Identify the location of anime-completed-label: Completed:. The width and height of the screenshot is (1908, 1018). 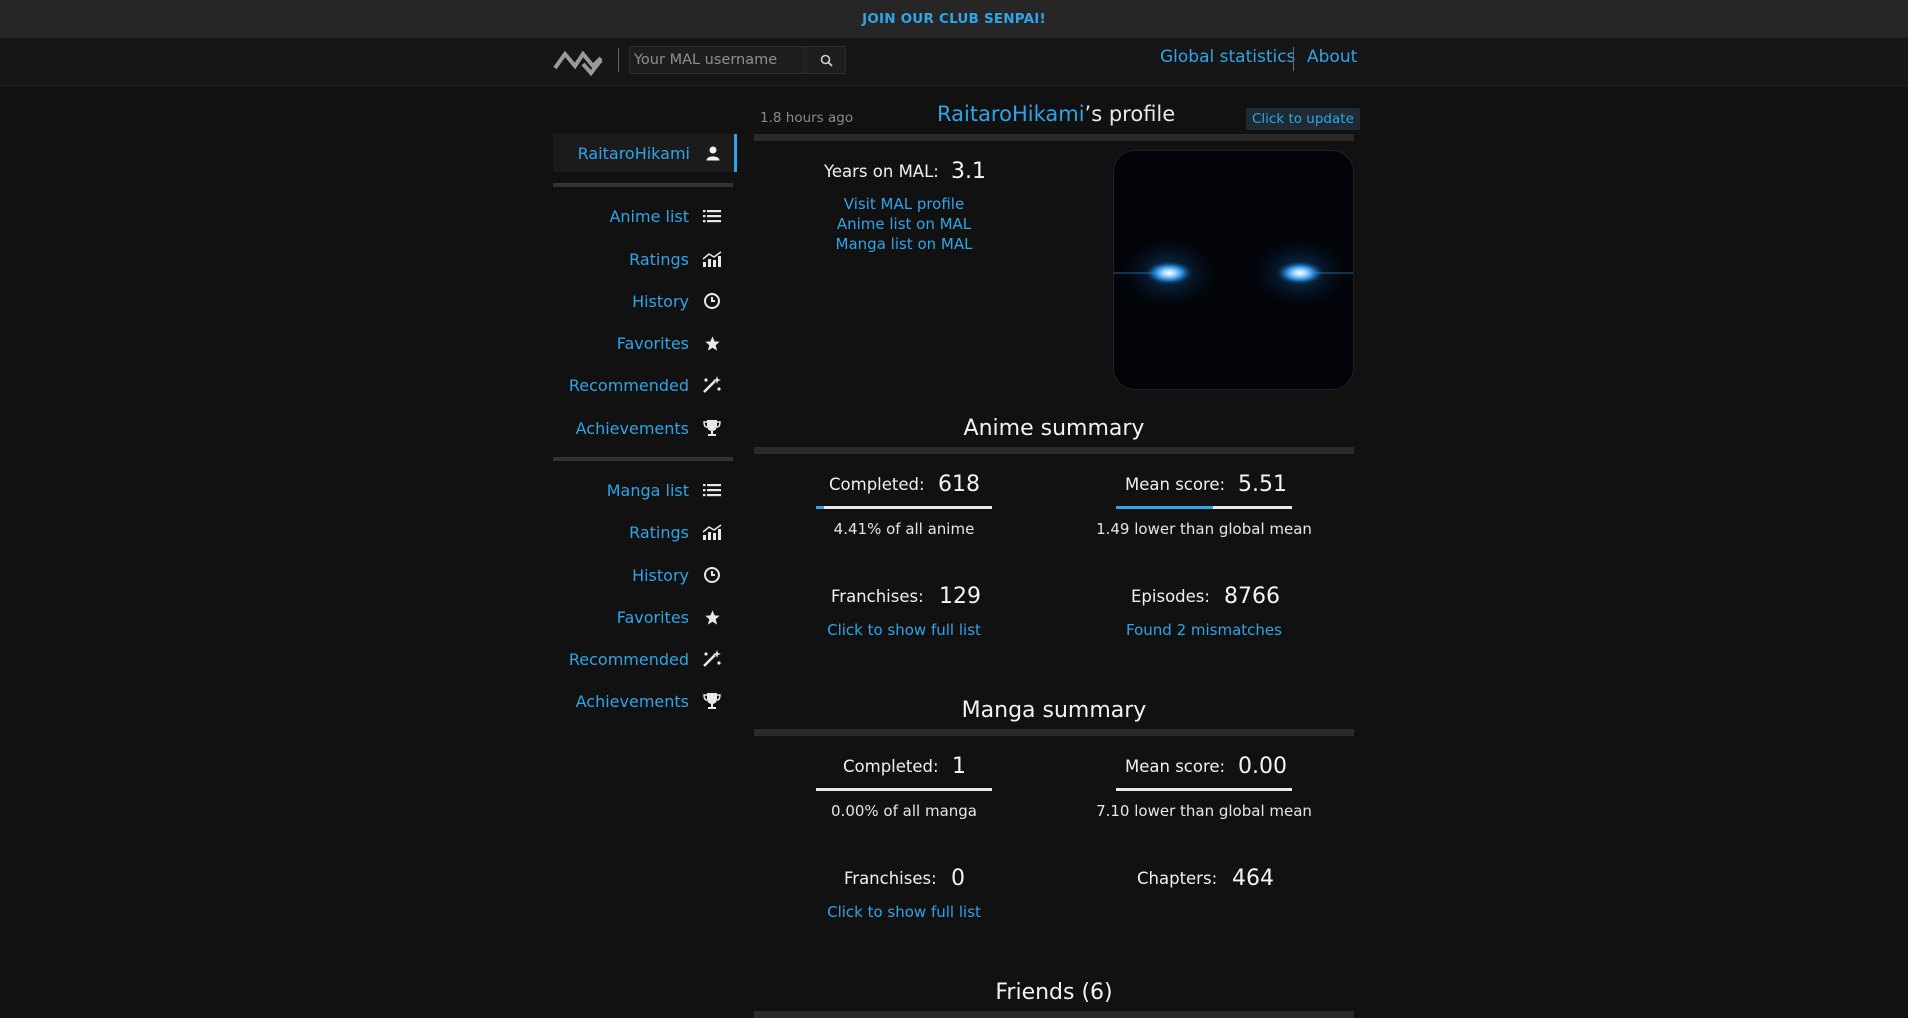
(877, 484).